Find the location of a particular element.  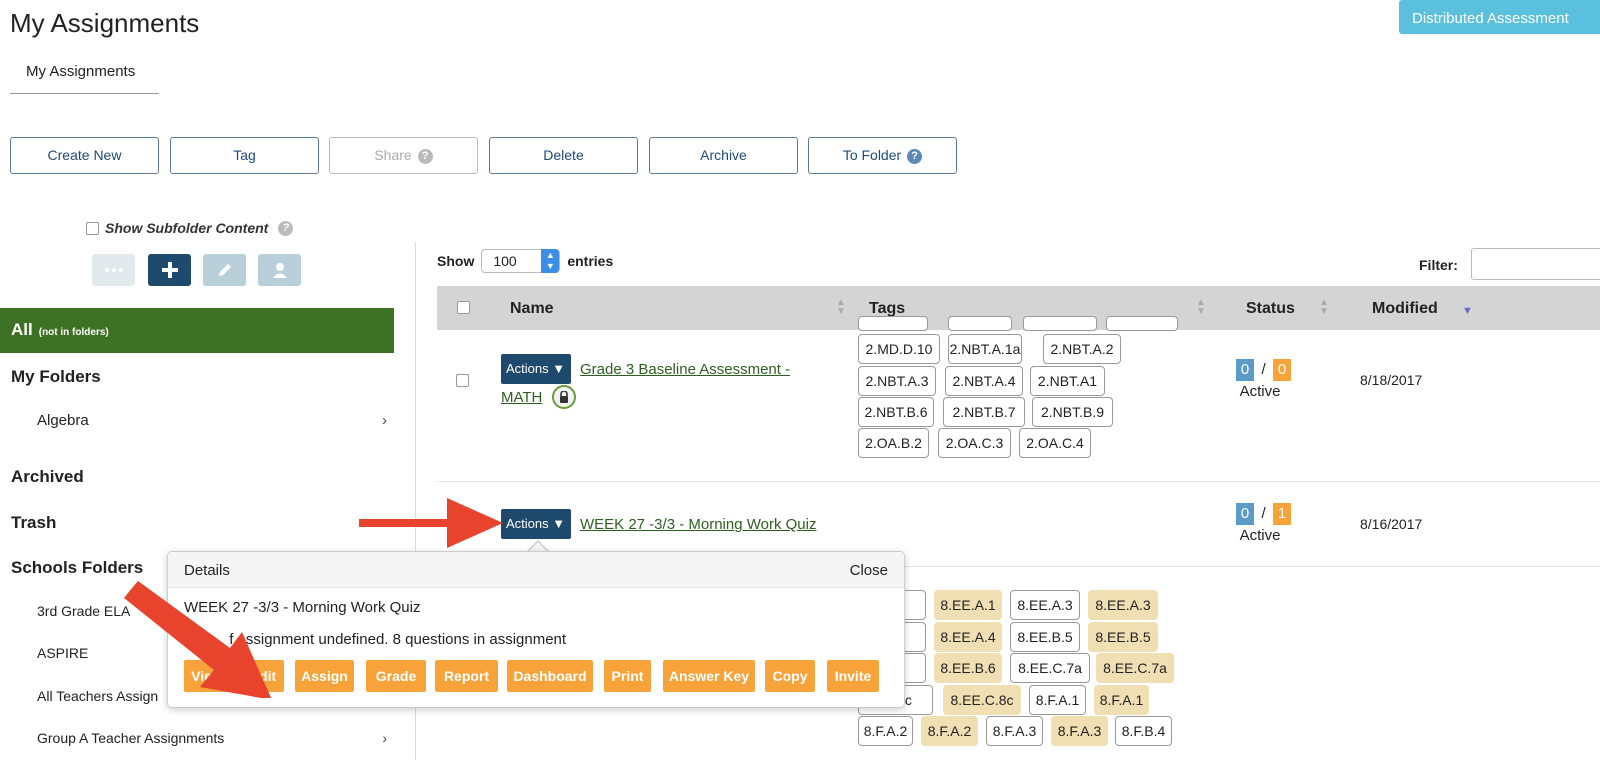

sidebar-item-algebra: Algebra › is located at coordinates (212, 420).